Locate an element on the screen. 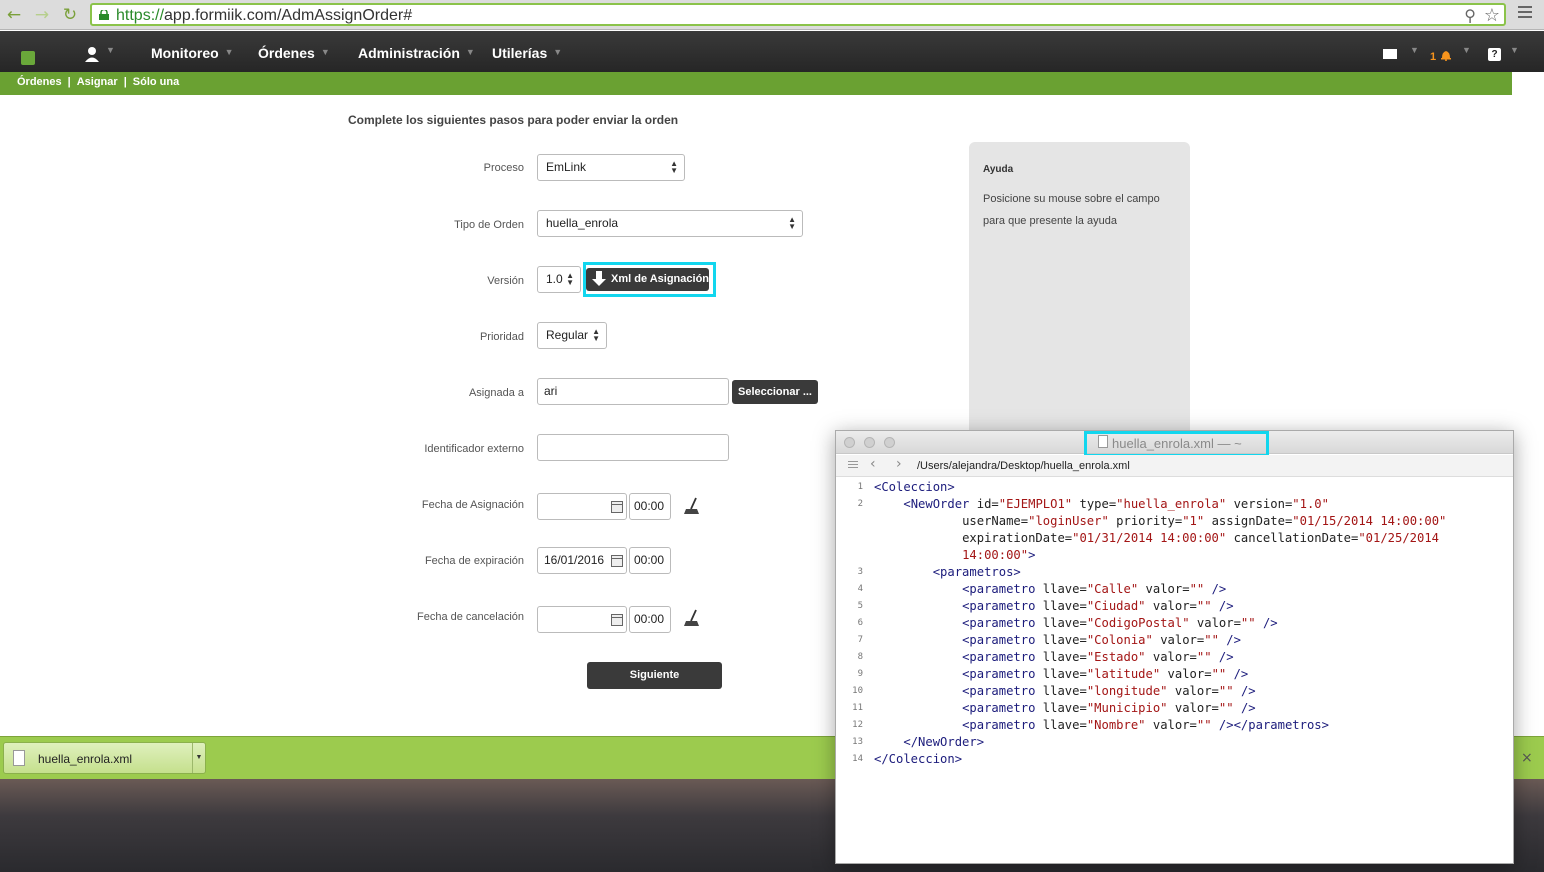 The image size is (1544, 872). tipo-orden-label: Tipo de Orden is located at coordinates (489, 225).